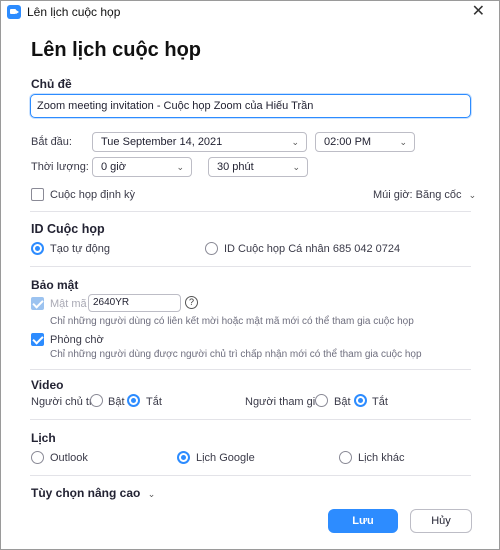  I want to click on window-title: Lên lịch cuộc họp, so click(74, 12).